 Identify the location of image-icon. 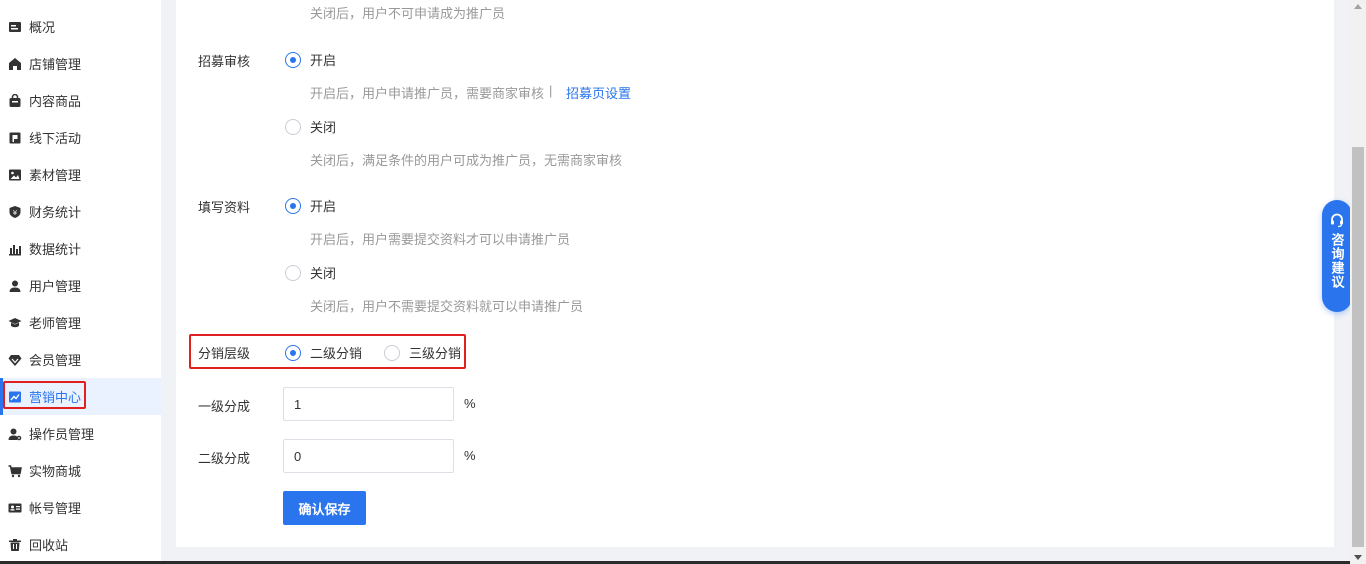
(15, 175).